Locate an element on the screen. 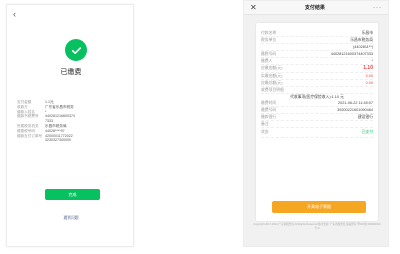 The width and height of the screenshot is (400, 254). receipt-row: 收费项目明细 is located at coordinates (317, 90).